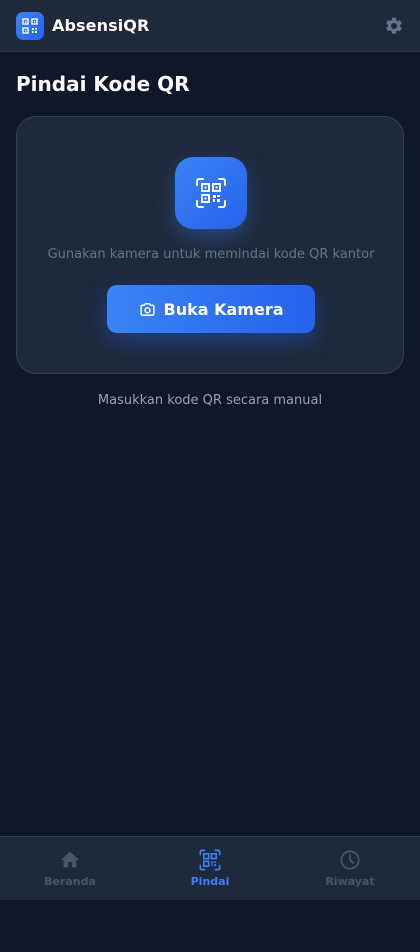 This screenshot has width=420, height=952. I want to click on bottom-nav: Beranda Pindai Riwayat, so click(210, 868).